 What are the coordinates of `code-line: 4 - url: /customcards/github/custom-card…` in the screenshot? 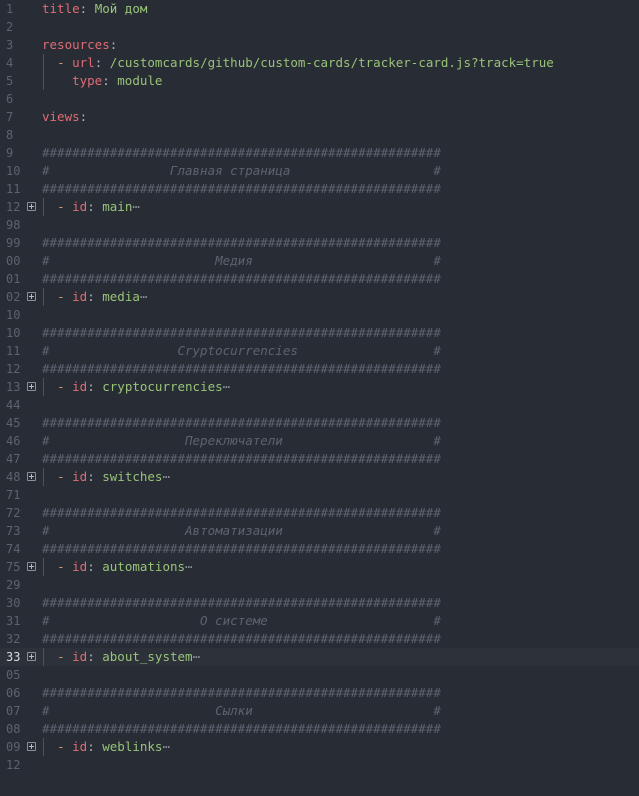 It's located at (319, 63).